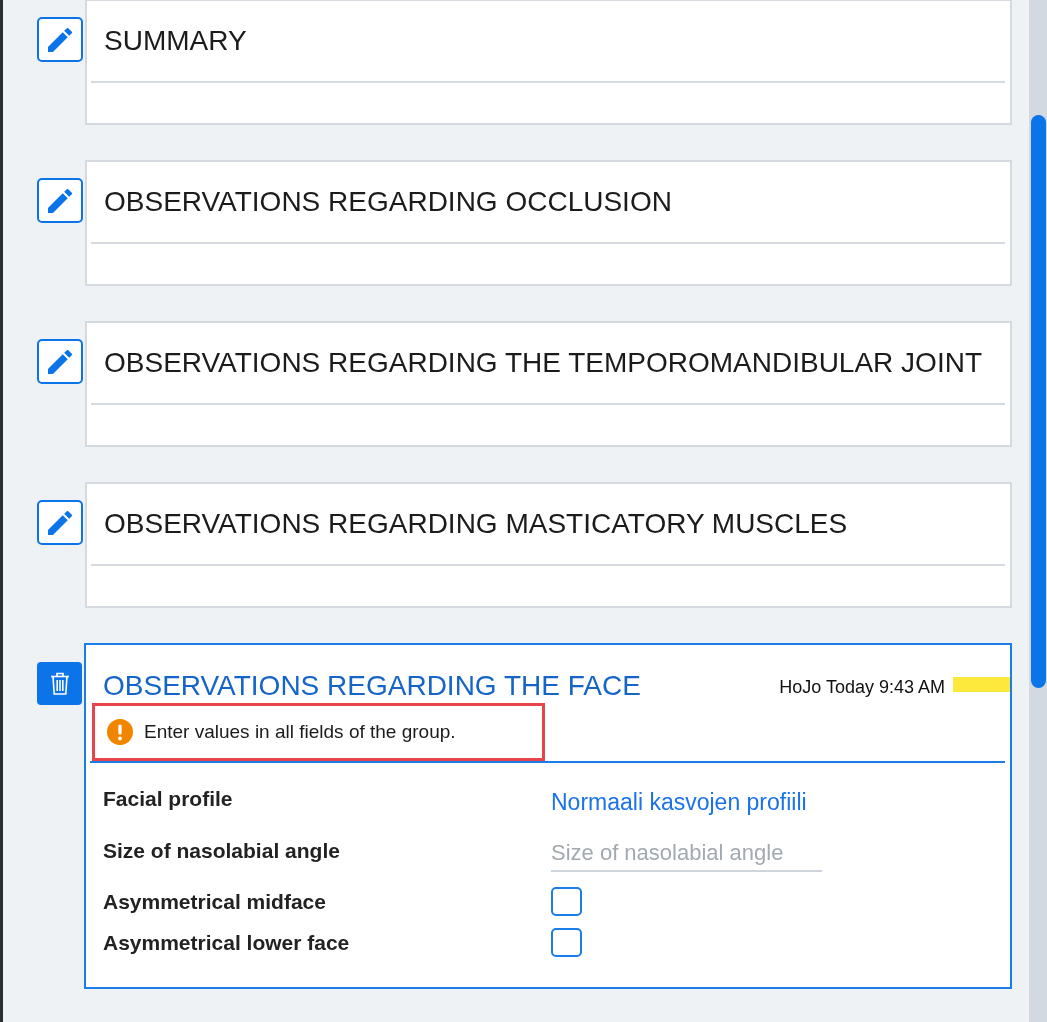 This screenshot has width=1047, height=1022. Describe the element at coordinates (226, 942) in the screenshot. I see `field-label: Asymmetrical lower face` at that location.